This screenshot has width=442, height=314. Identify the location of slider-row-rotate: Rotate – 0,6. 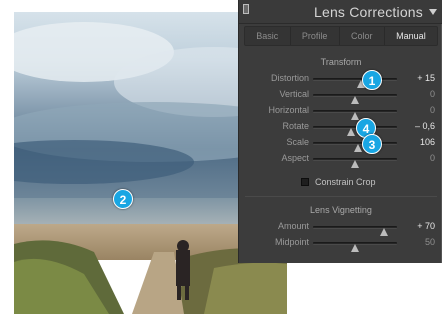
(340, 128).